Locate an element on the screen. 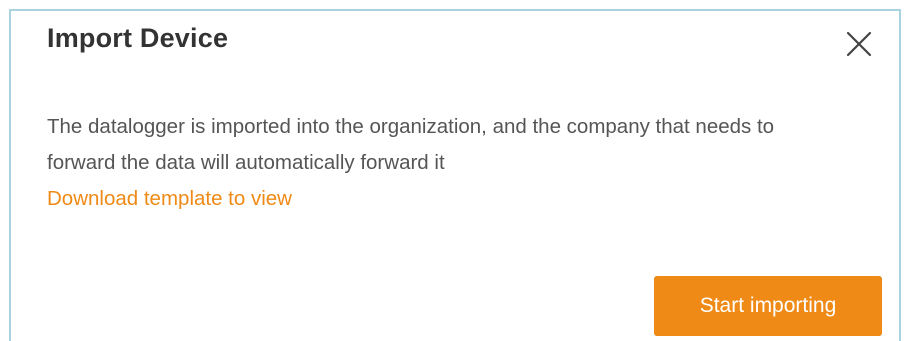  start-importing-button: Start importing is located at coordinates (768, 306).